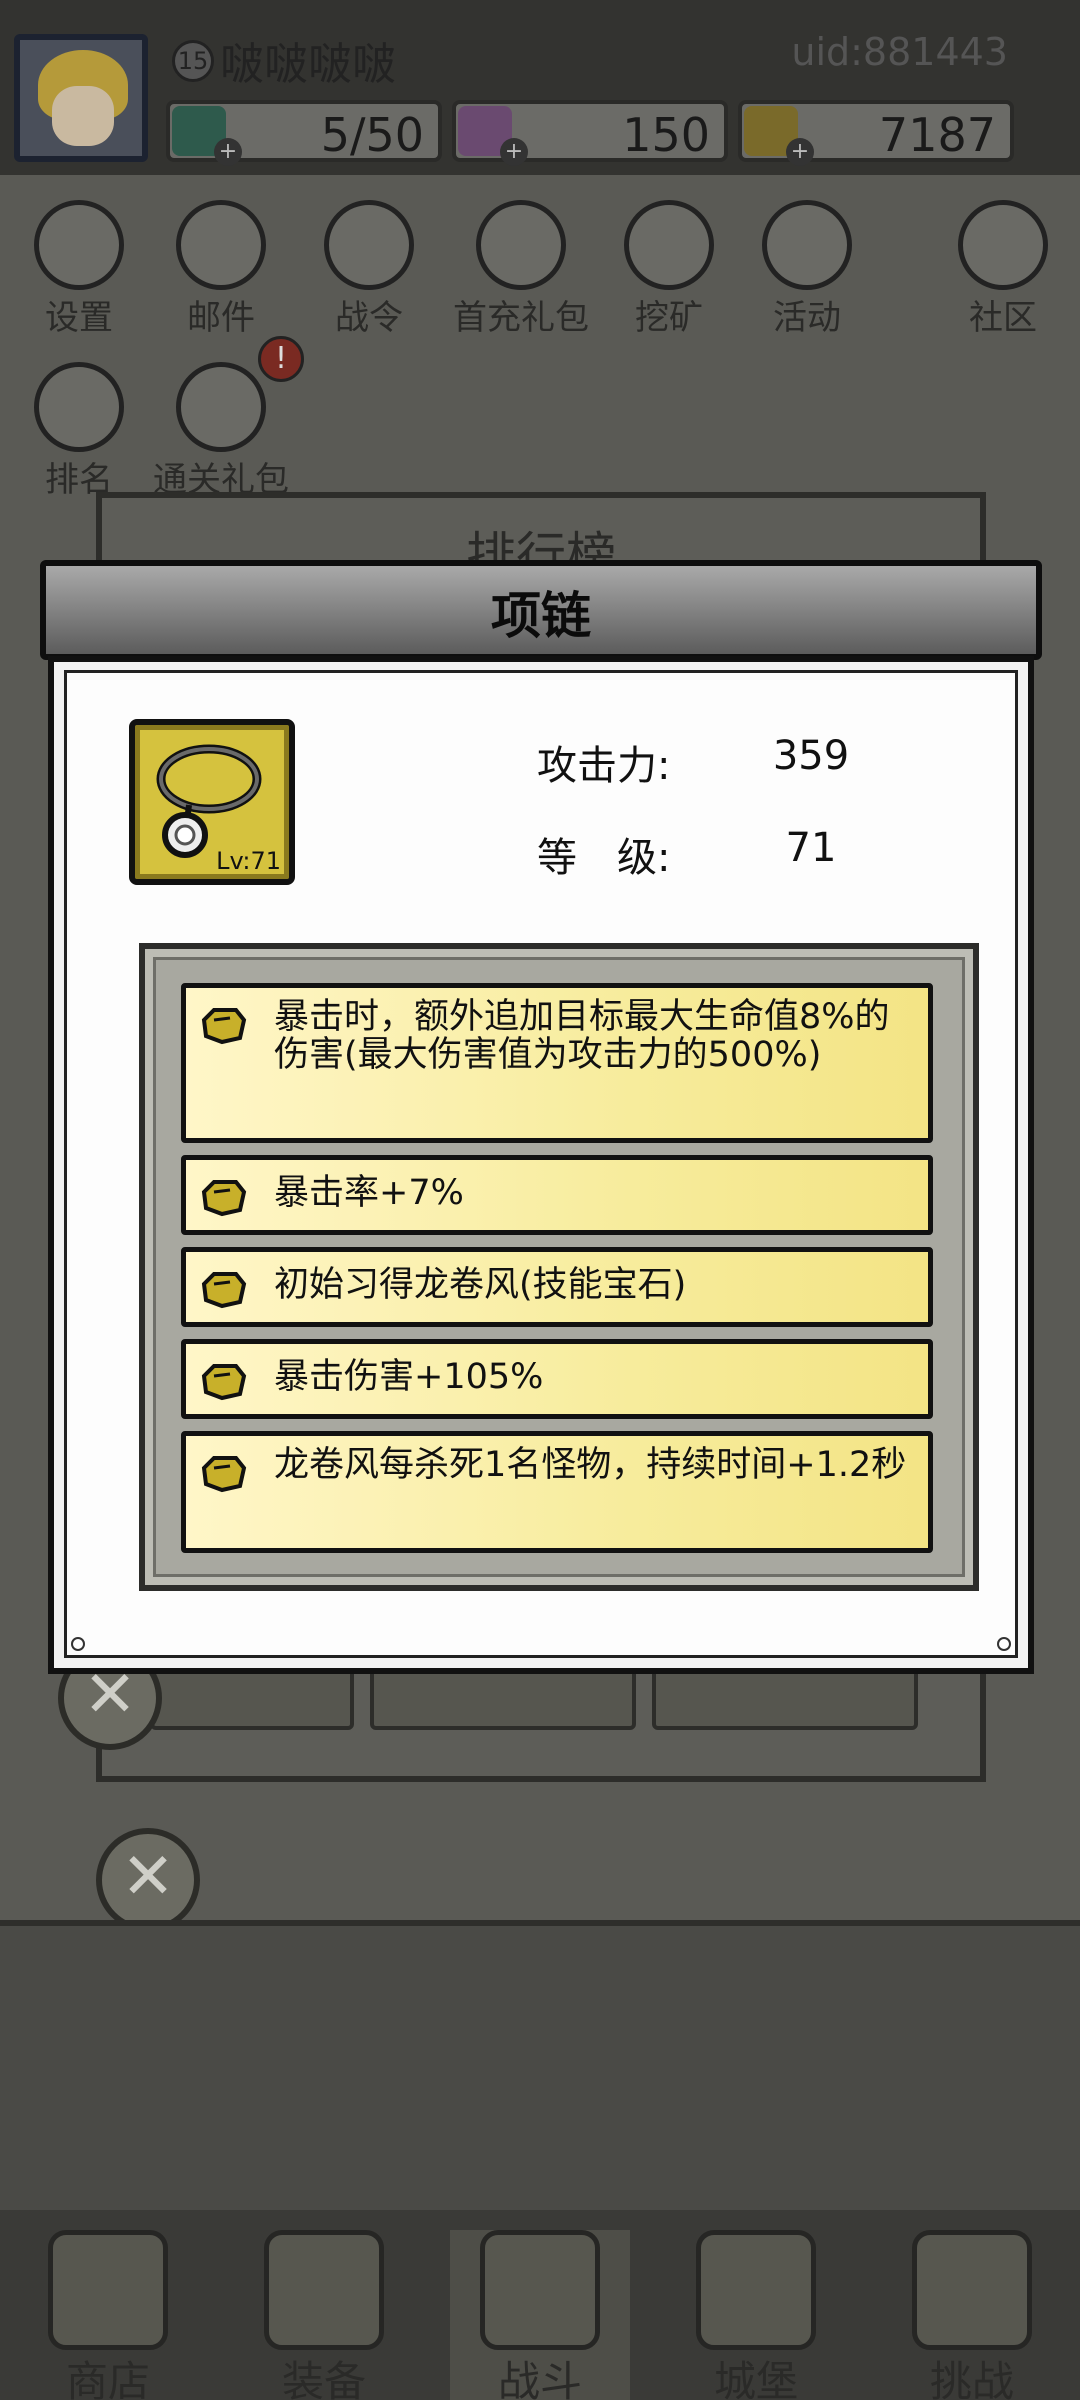  I want to click on attribute-text: 暴击率+7%, so click(369, 1193).